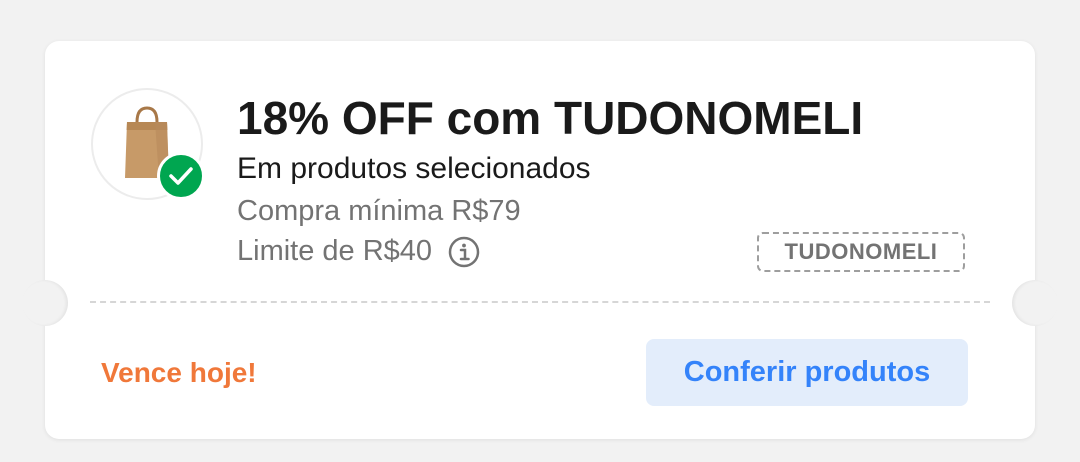 This screenshot has height=462, width=1080. What do you see at coordinates (550, 118) in the screenshot?
I see `coupon-title: 18% OFF com TUDONOMELI` at bounding box center [550, 118].